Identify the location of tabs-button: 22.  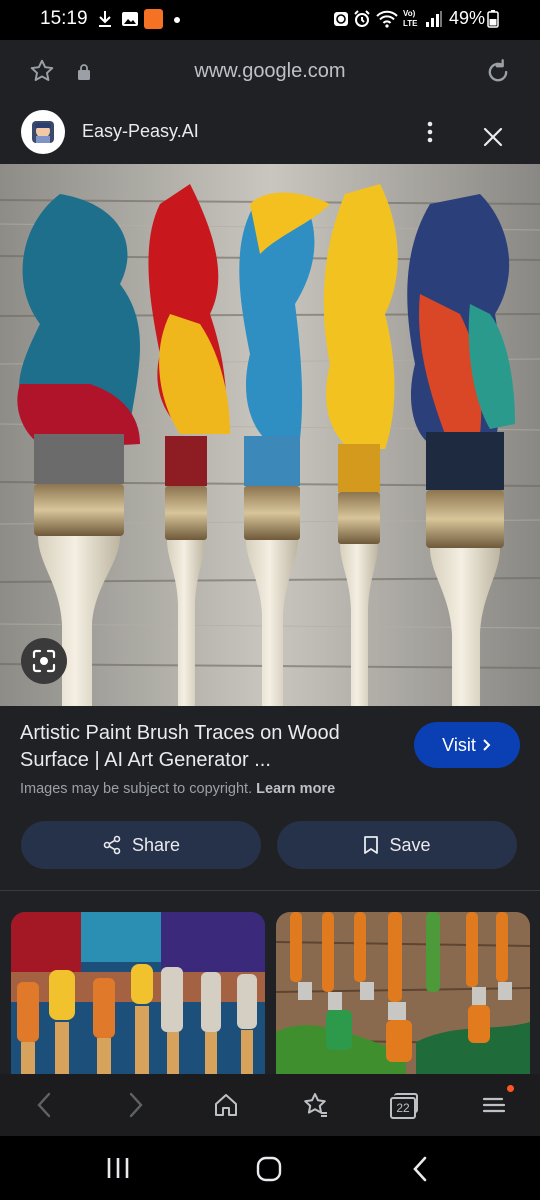
(404, 1105).